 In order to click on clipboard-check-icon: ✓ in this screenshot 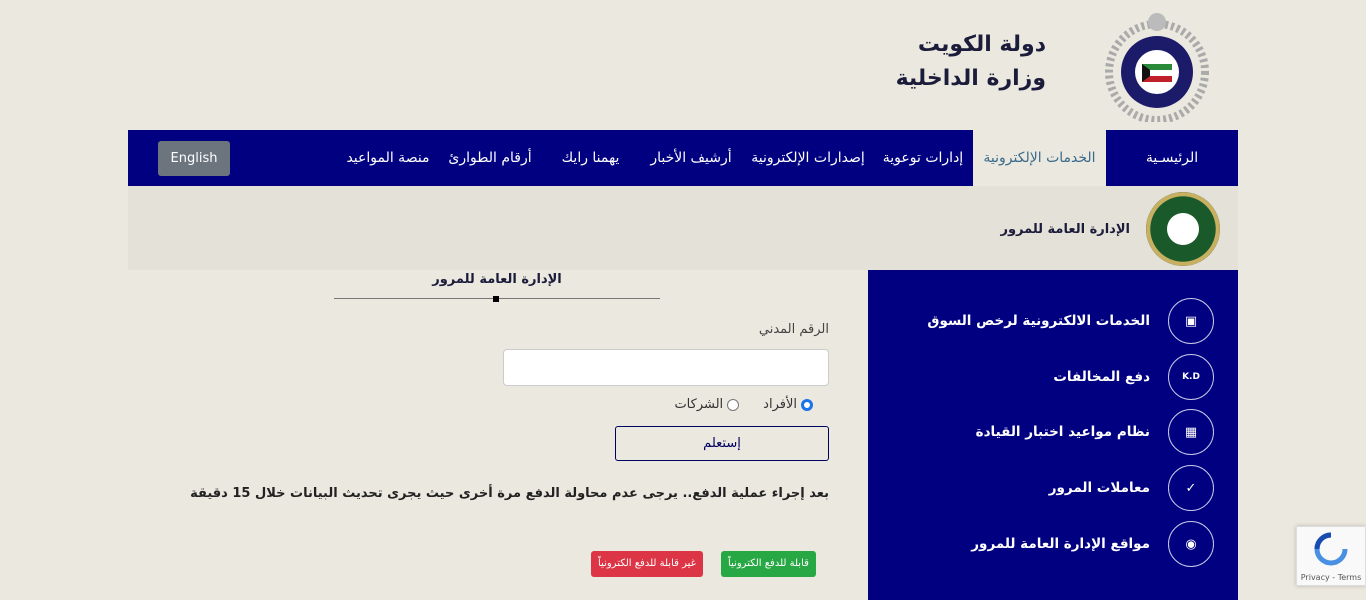, I will do `click(1191, 488)`.